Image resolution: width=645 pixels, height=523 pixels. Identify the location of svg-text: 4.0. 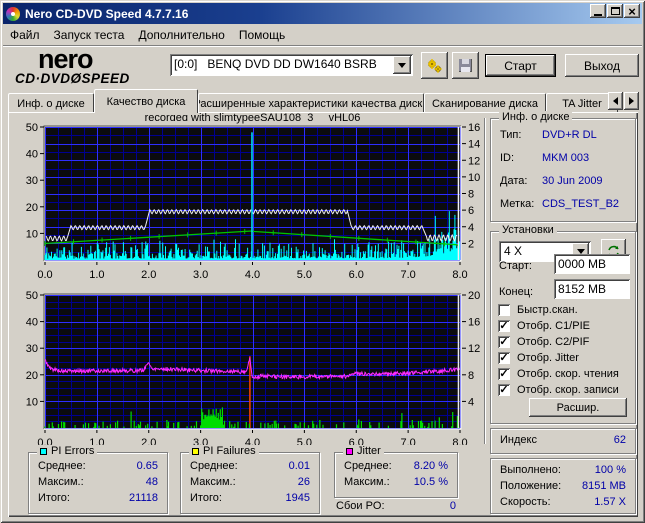
(252, 441).